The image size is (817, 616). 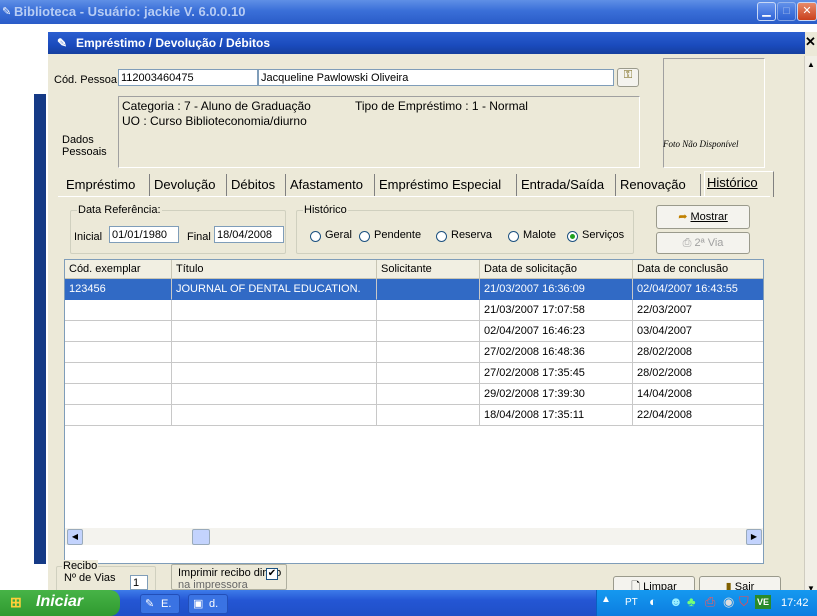 What do you see at coordinates (698, 310) in the screenshot?
I see `table-cell: 22/03/2007` at bounding box center [698, 310].